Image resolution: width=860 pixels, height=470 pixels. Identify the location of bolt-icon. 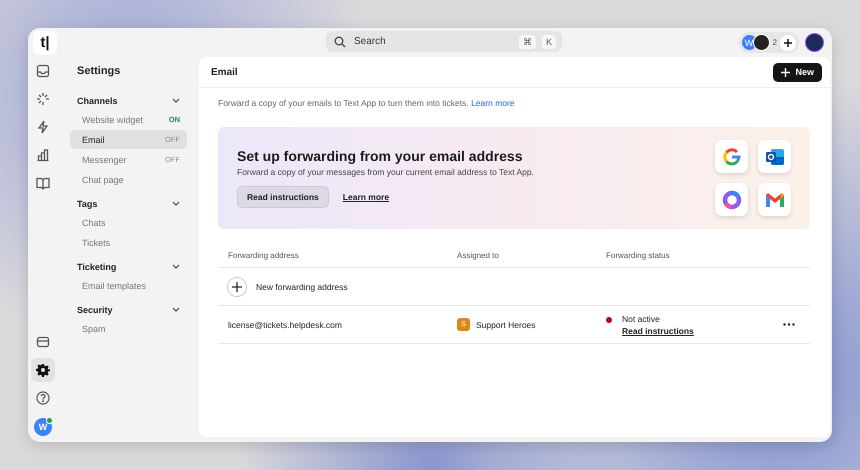
(43, 127).